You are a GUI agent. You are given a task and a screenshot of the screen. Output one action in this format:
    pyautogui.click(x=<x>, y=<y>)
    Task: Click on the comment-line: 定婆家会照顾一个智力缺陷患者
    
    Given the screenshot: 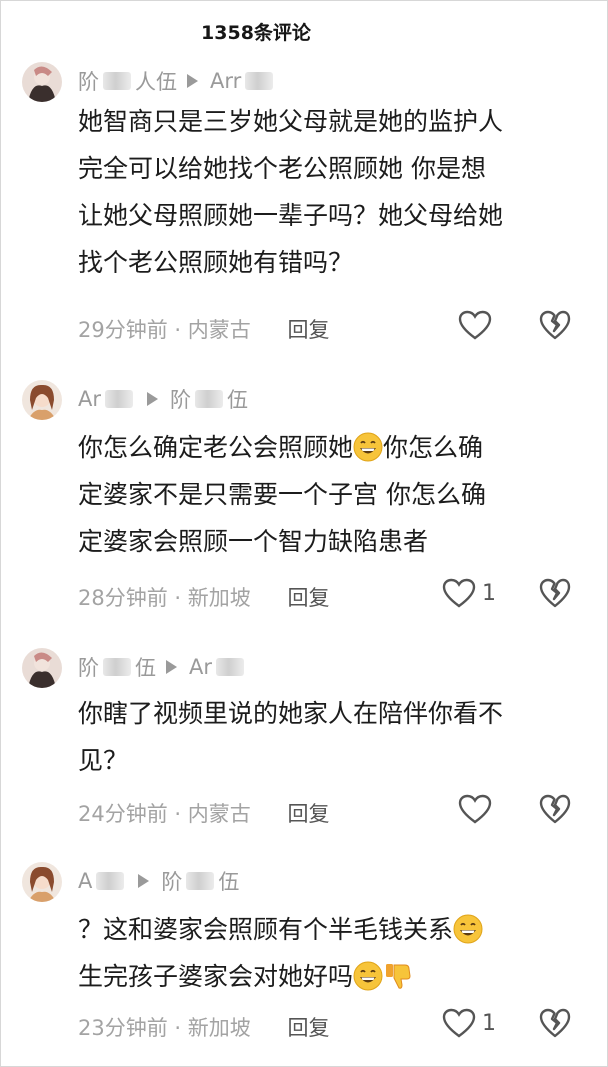 What is the action you would take?
    pyautogui.click(x=253, y=541)
    